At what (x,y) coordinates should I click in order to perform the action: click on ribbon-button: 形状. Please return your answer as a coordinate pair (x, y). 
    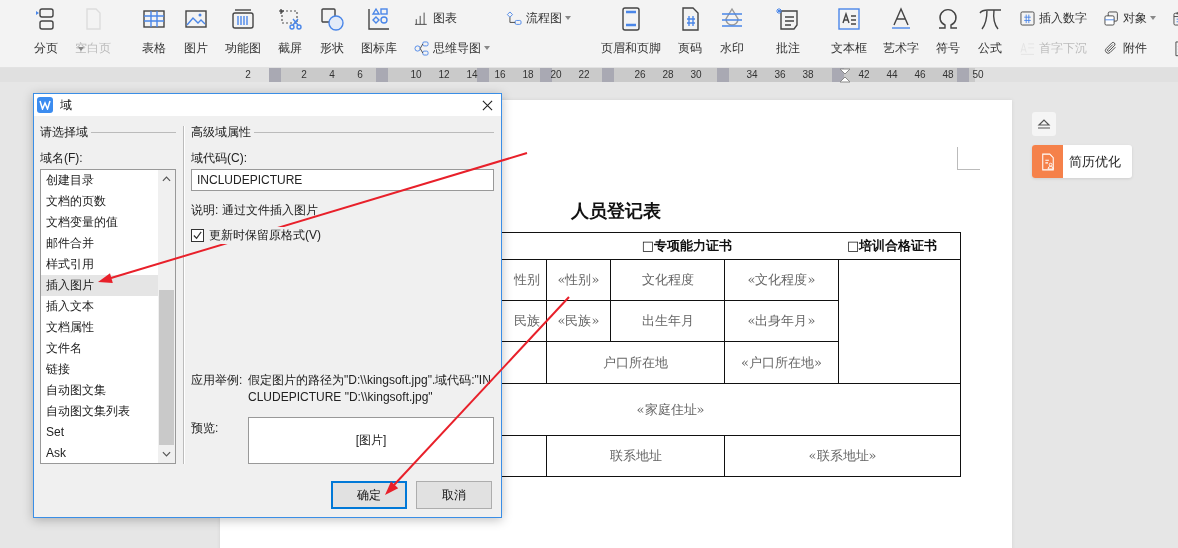
    Looking at the image, I should click on (332, 34).